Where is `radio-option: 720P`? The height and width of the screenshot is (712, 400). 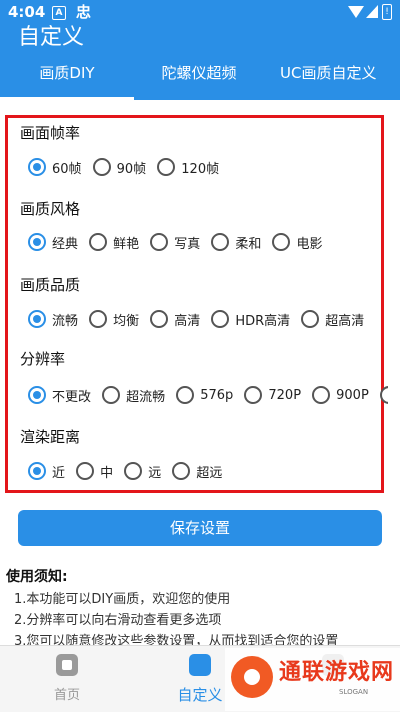 radio-option: 720P is located at coordinates (272, 395).